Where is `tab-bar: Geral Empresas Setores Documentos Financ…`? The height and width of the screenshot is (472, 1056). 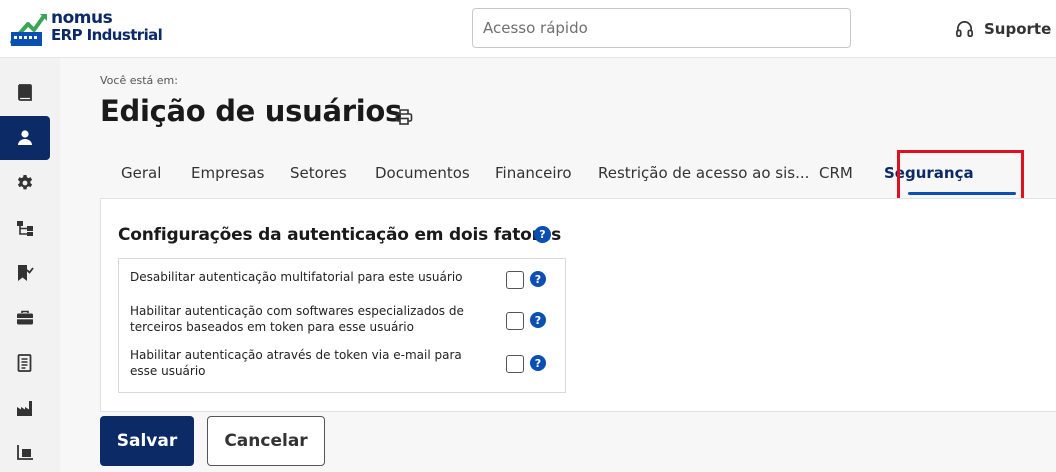
tab-bar: Geral Empresas Setores Documentos Financ… is located at coordinates (578, 179).